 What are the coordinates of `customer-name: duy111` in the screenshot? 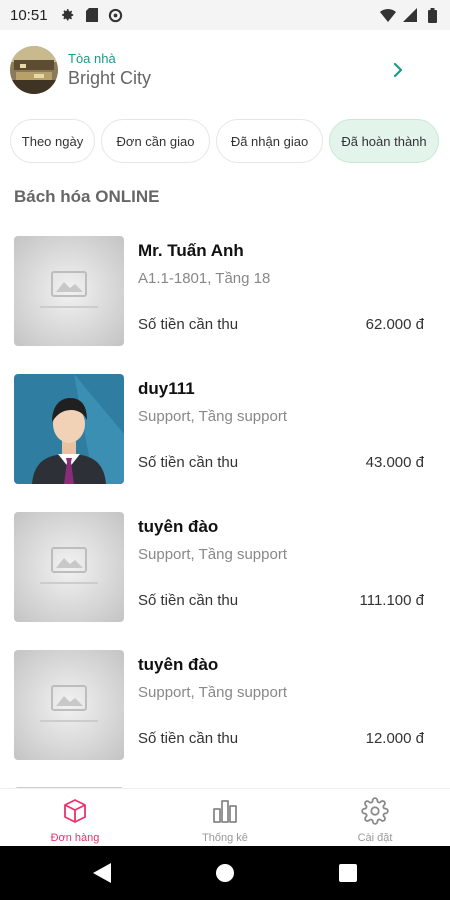 It's located at (166, 388).